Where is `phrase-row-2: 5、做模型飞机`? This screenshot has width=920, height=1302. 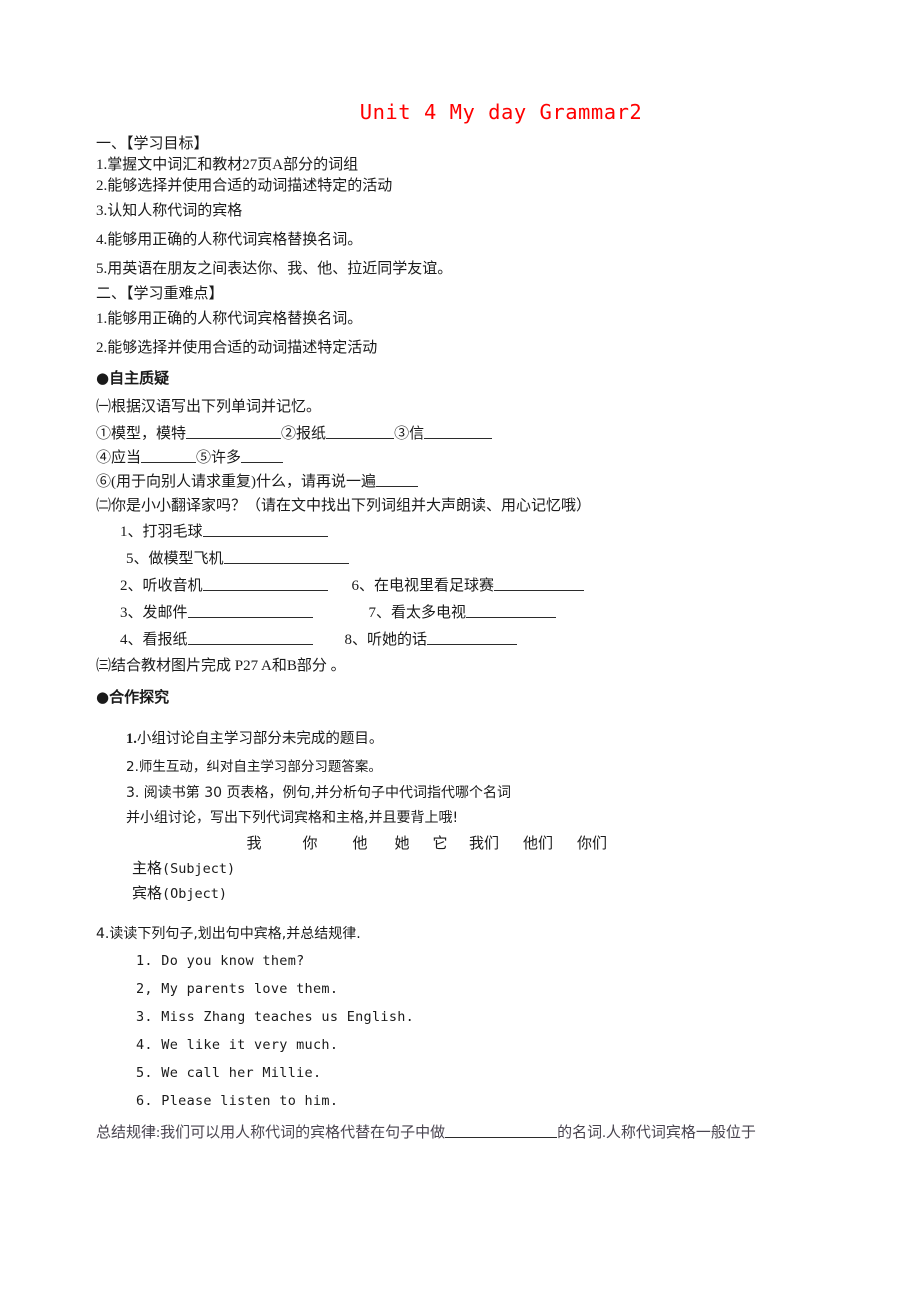
phrase-row-2: 5、做模型飞机 is located at coordinates (466, 559).